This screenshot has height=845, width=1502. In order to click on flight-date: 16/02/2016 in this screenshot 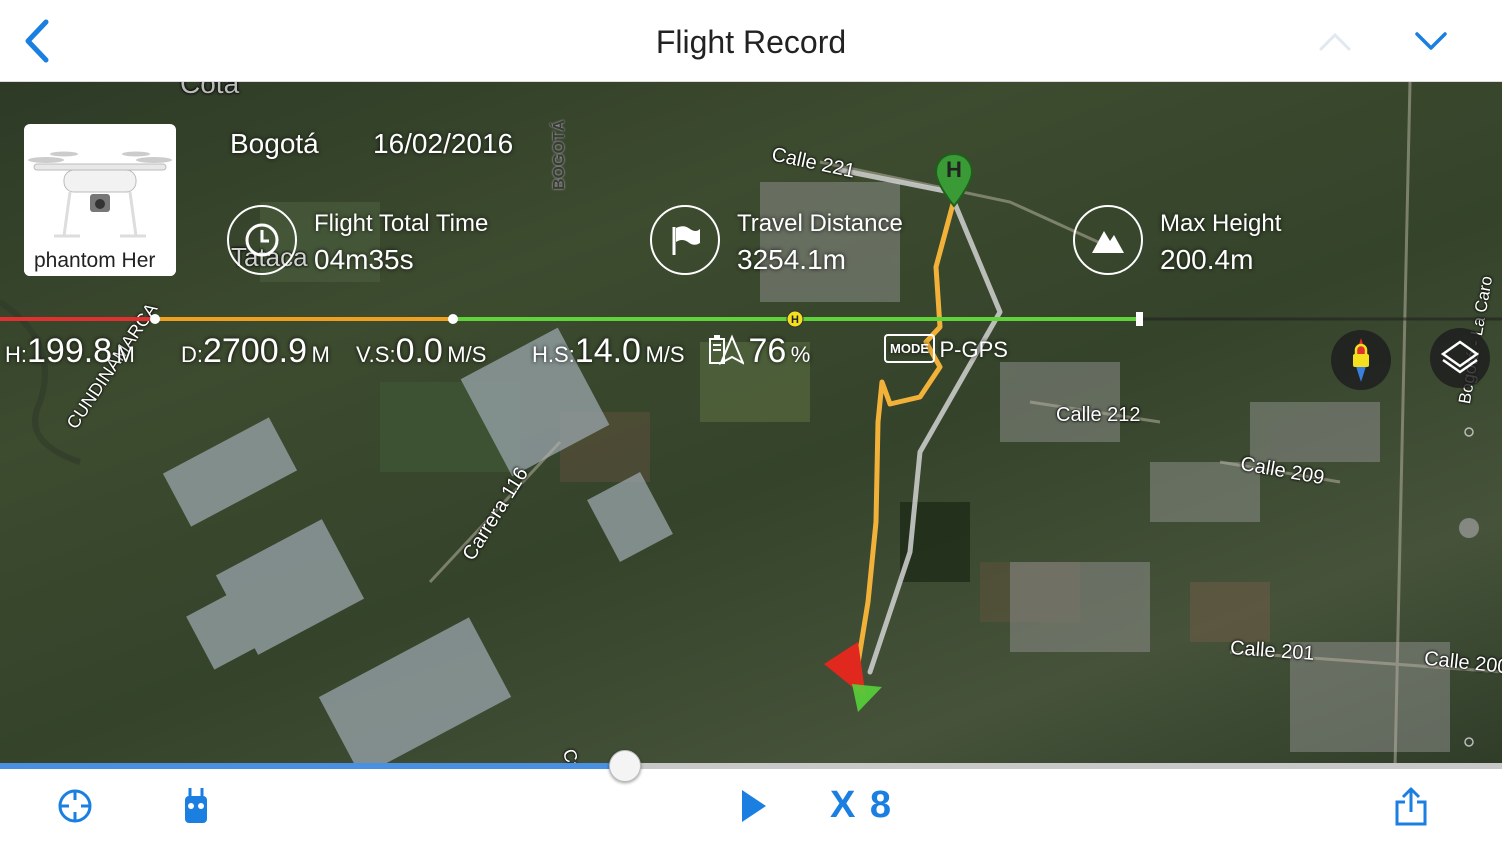, I will do `click(443, 143)`.